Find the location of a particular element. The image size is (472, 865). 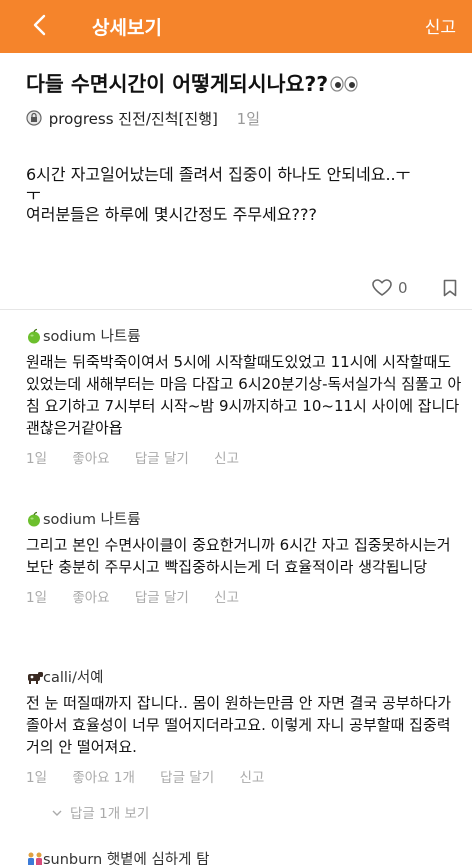

post-meta: progress 진전/진척[진행] 1일 is located at coordinates (143, 119).